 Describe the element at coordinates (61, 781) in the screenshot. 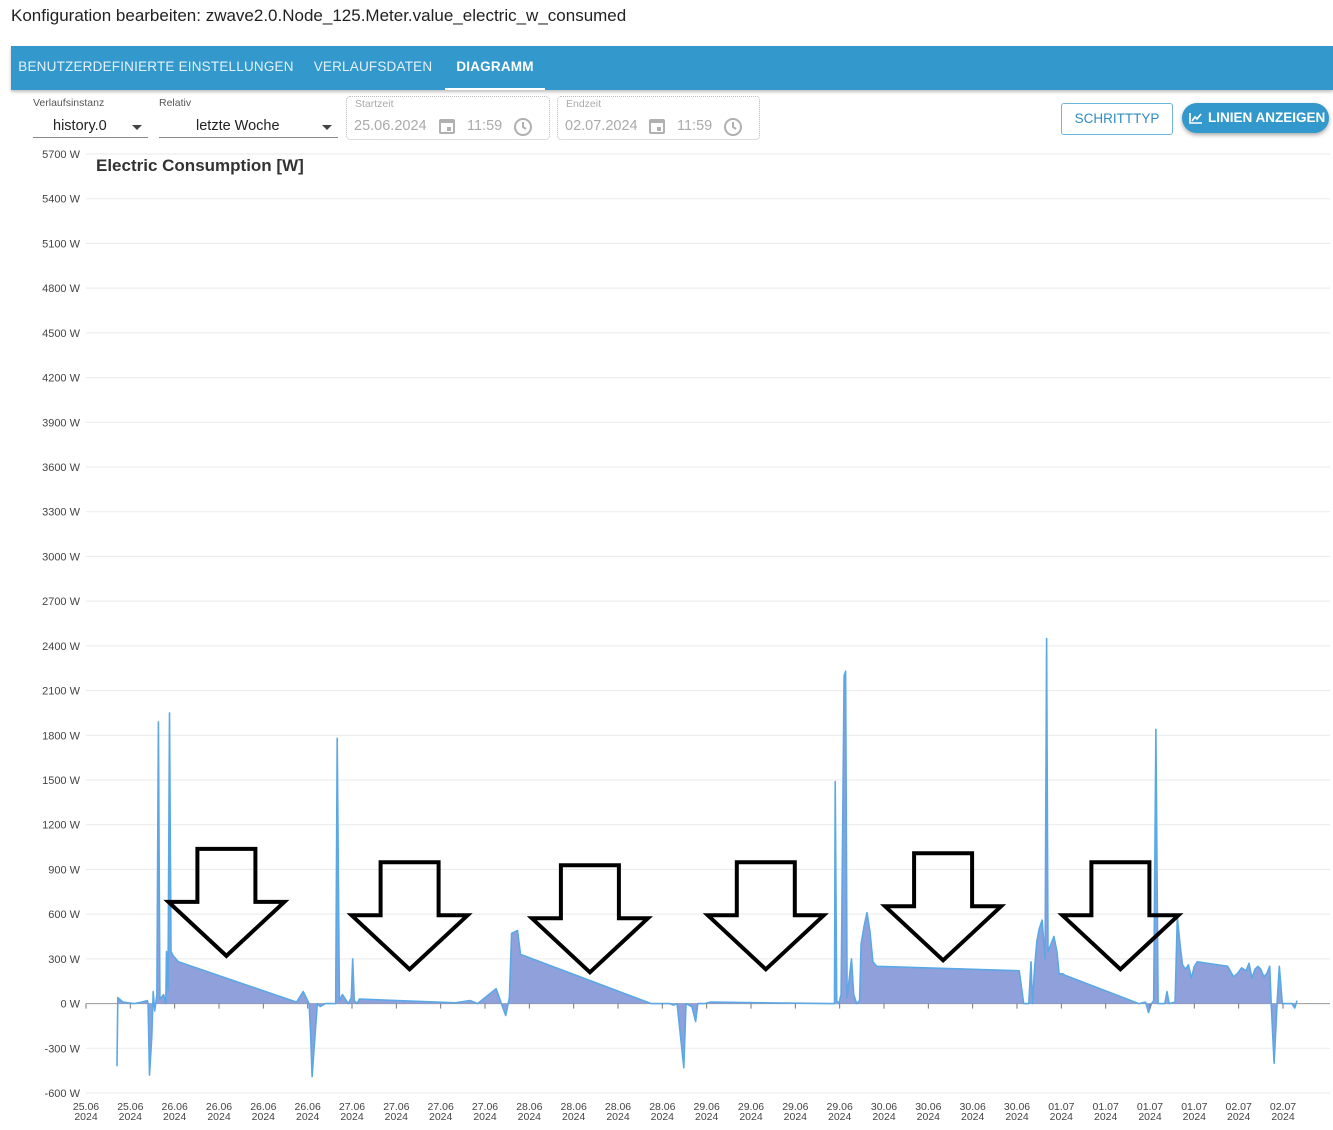

I see `y-tick-label: 1500 W` at that location.